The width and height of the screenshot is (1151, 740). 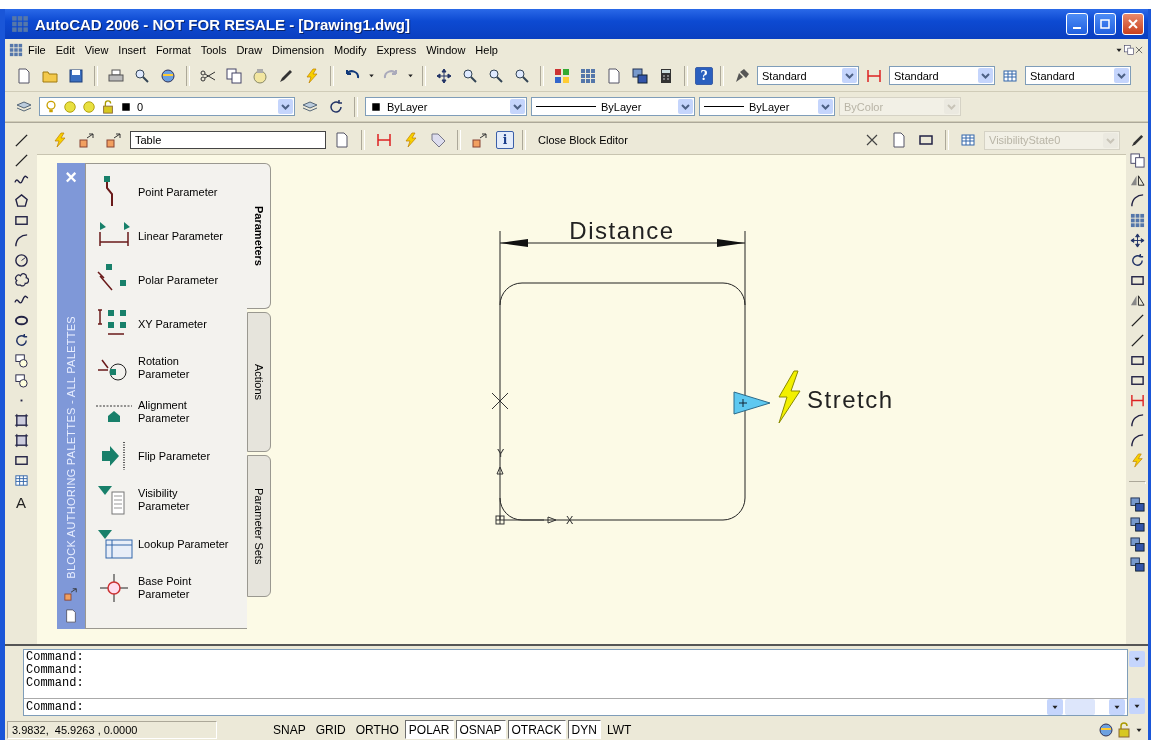 What do you see at coordinates (584, 729) in the screenshot?
I see `status-toggle: DYN` at bounding box center [584, 729].